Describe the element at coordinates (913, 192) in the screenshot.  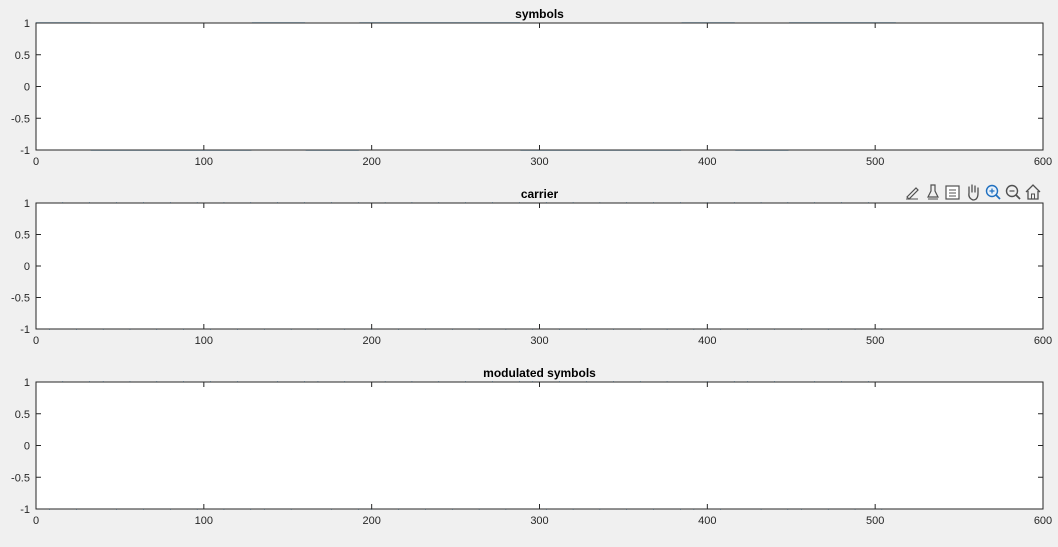
I see `brush-edit-icon` at that location.